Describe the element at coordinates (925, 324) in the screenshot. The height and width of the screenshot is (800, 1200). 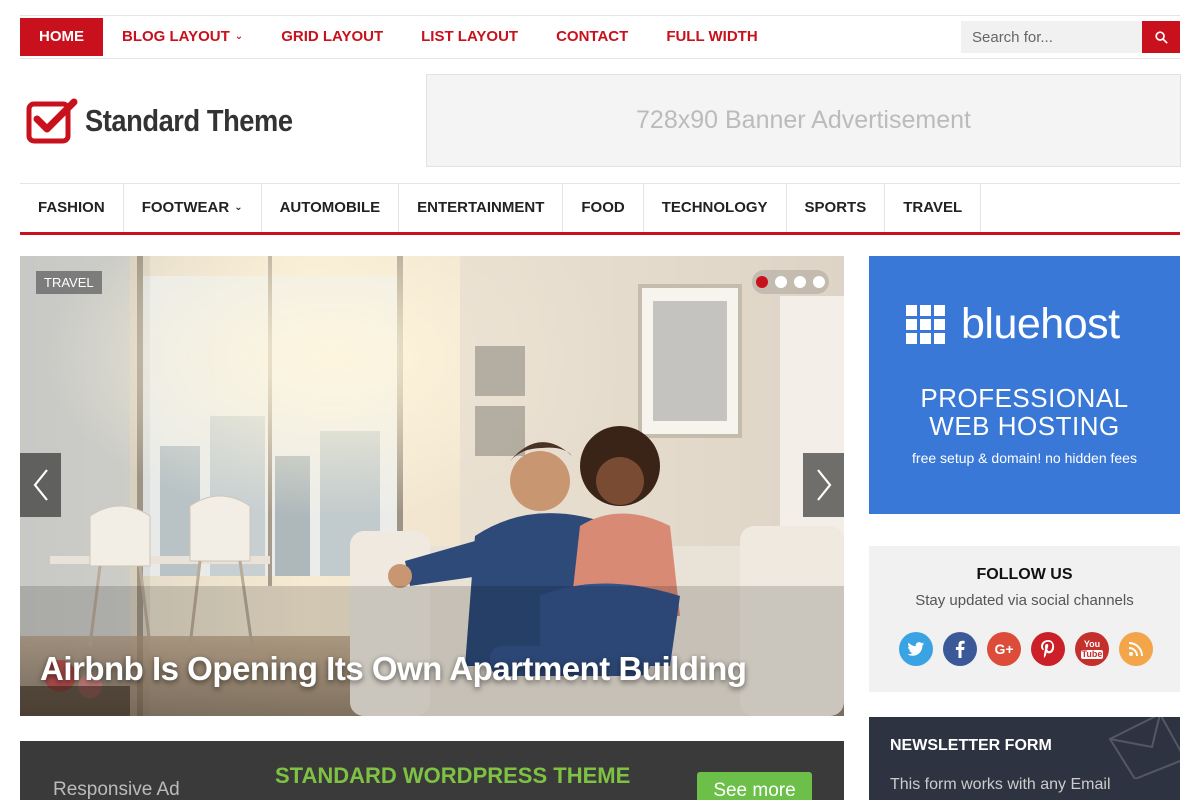
I see `bluehost-grid-icon` at that location.